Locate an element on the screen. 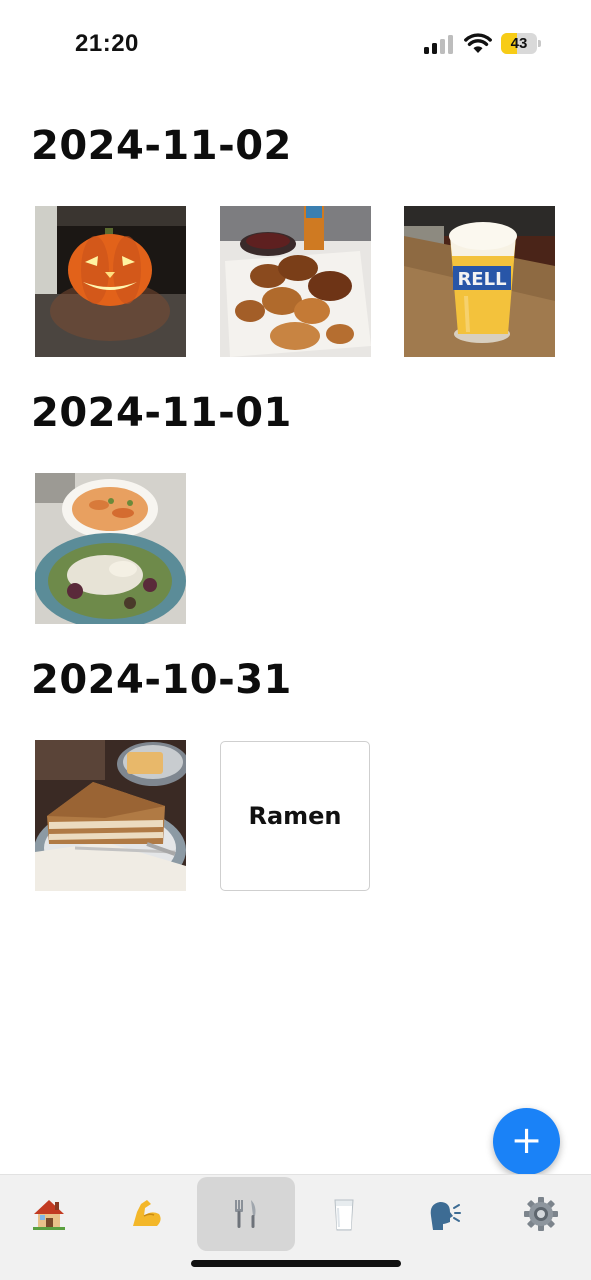 The image size is (591, 1280). svg-text: RELL is located at coordinates (481, 279).